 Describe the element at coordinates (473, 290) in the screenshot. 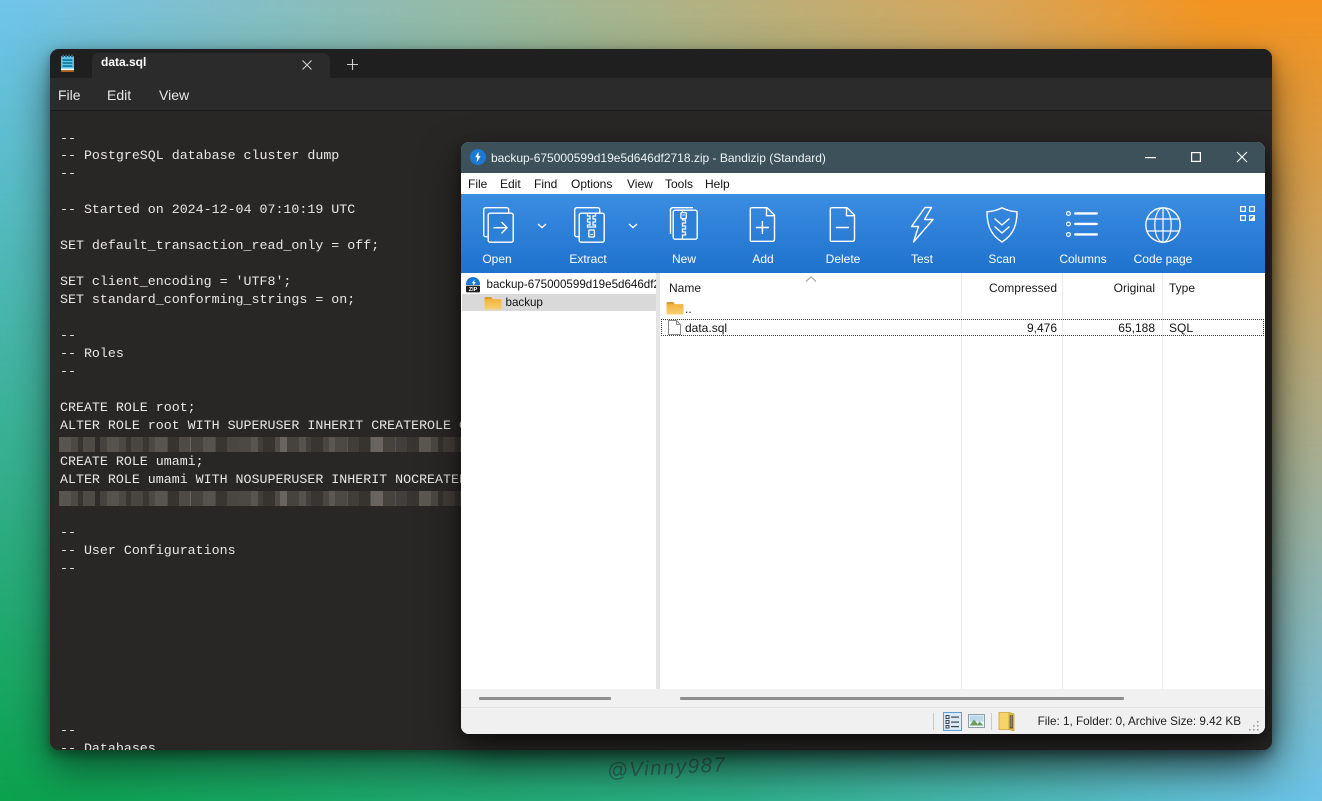

I see `svg-text: ZIP` at that location.